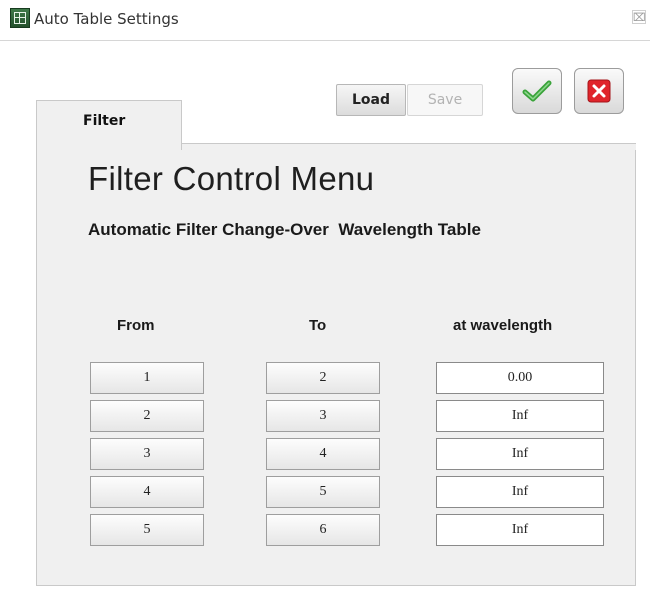 The height and width of the screenshot is (590, 650). What do you see at coordinates (104, 121) in the screenshot?
I see `tab-filter-label: Filter` at bounding box center [104, 121].